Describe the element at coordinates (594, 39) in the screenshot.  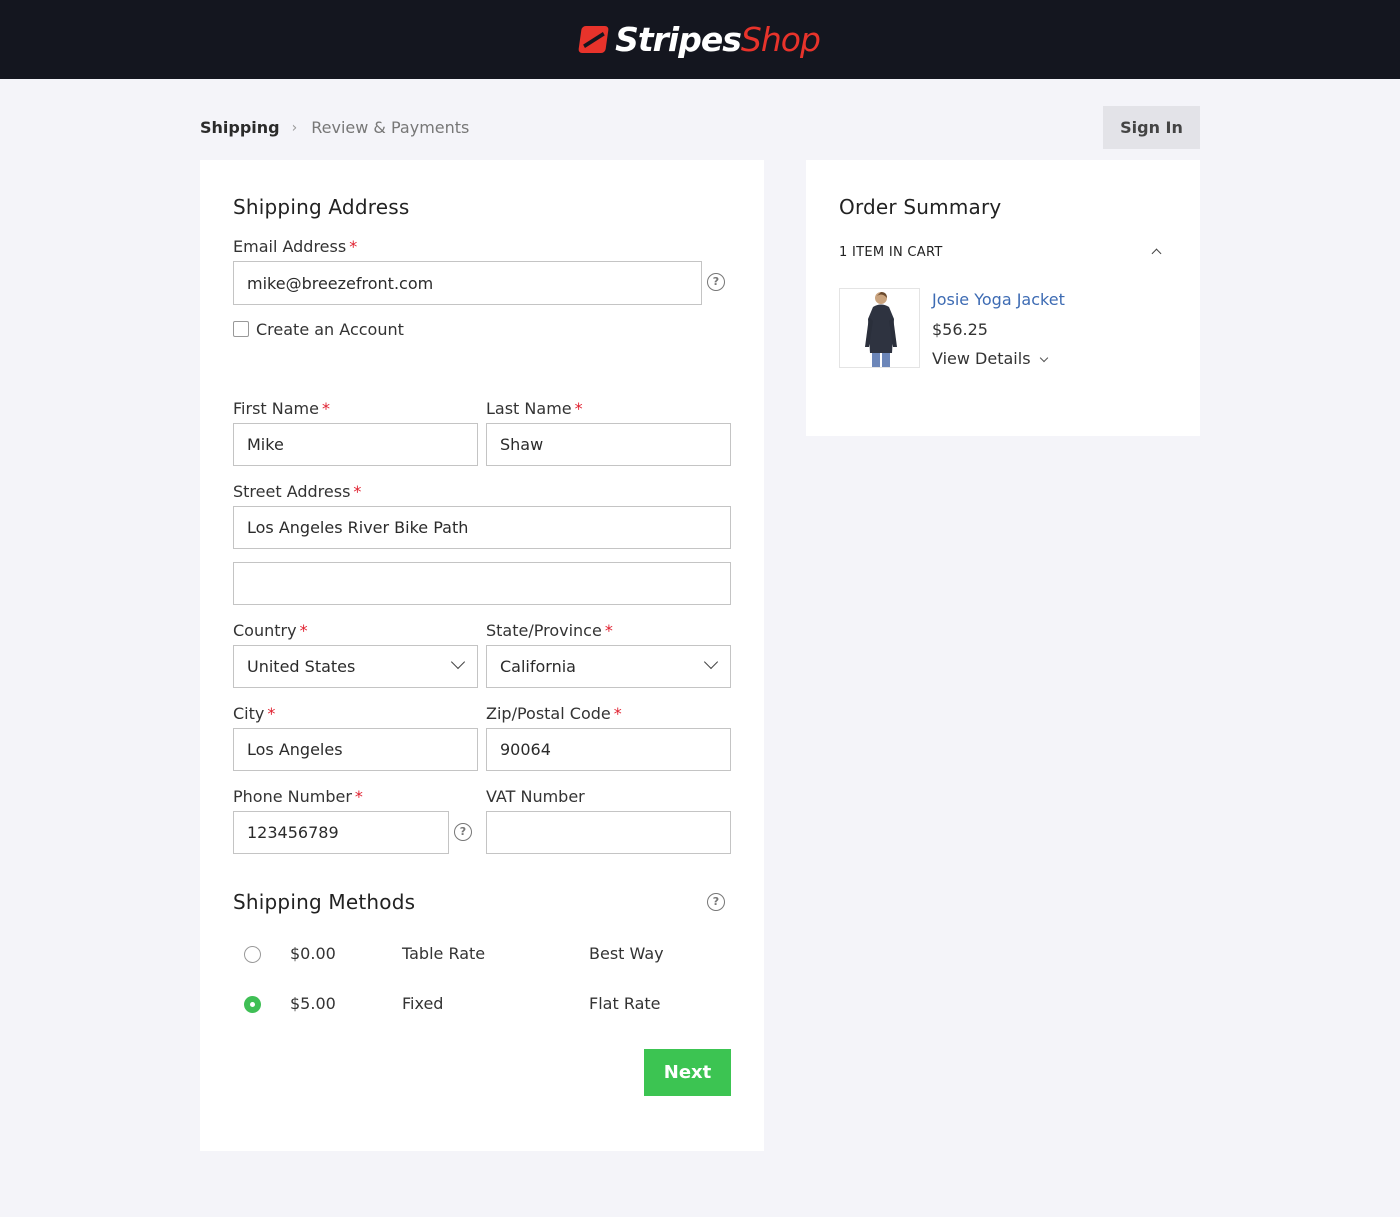
I see `logo-mark-icon` at that location.